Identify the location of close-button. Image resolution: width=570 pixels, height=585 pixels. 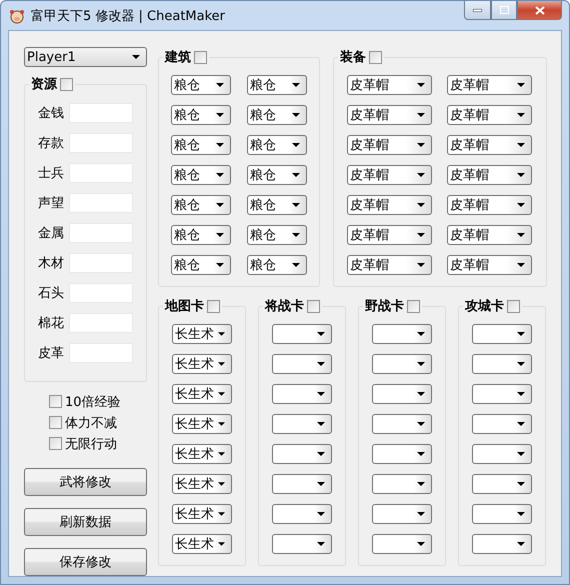
(539, 10).